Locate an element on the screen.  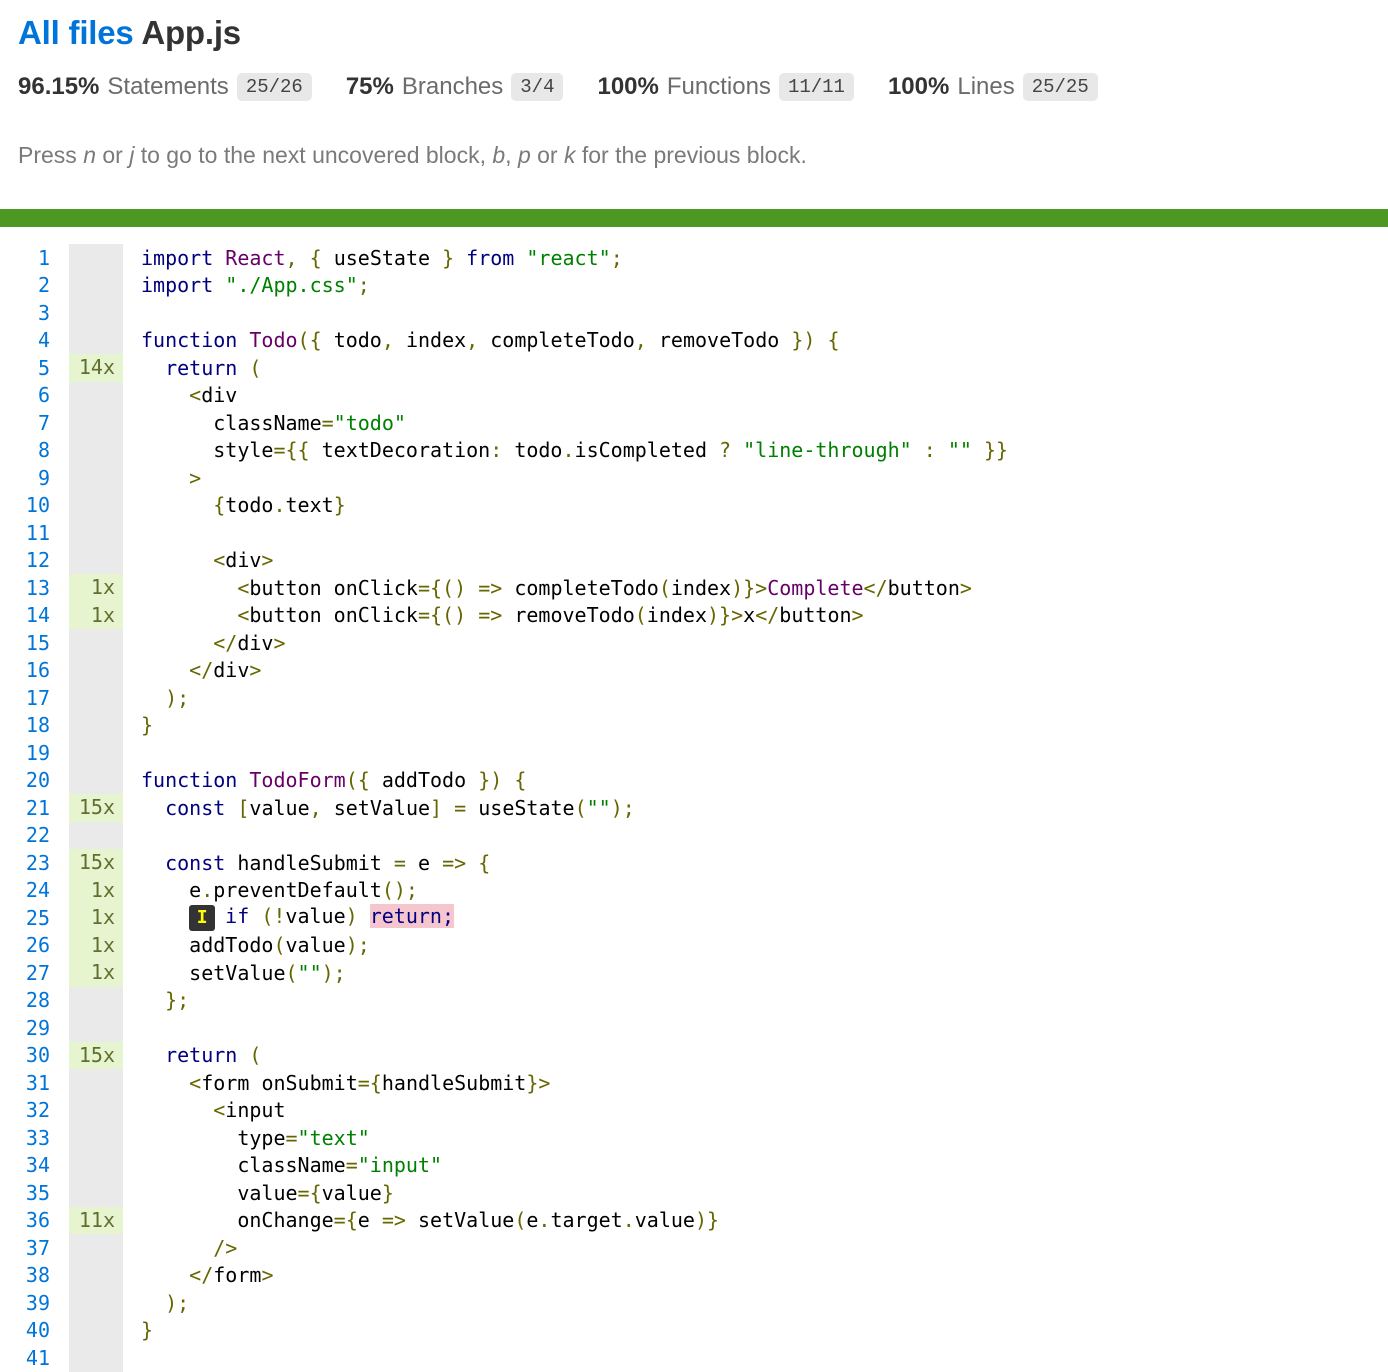
line-number-link: 10 is located at coordinates (30, 505).